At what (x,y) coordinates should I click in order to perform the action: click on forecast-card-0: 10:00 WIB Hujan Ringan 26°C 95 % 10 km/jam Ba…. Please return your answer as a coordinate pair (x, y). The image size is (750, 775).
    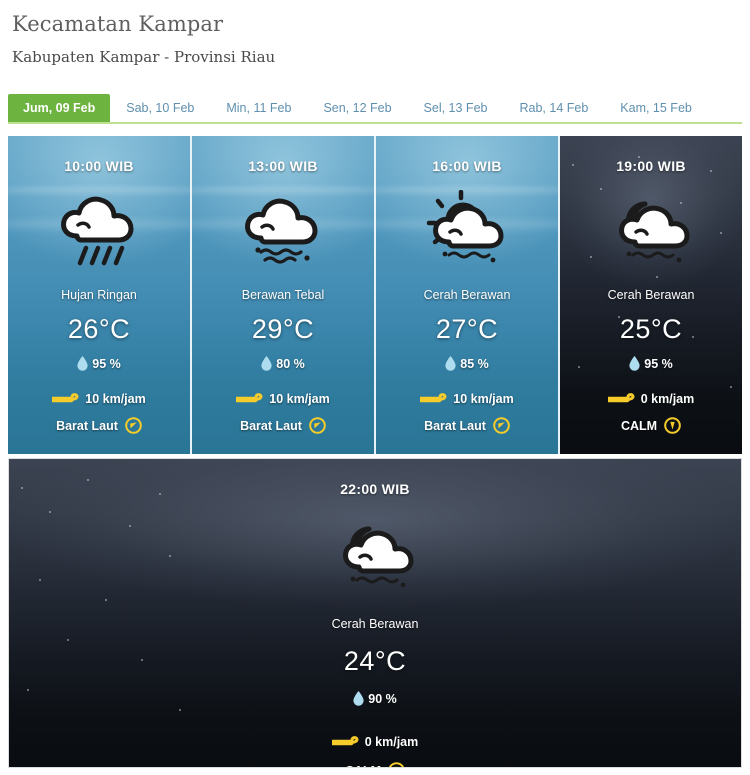
    Looking at the image, I should click on (100, 295).